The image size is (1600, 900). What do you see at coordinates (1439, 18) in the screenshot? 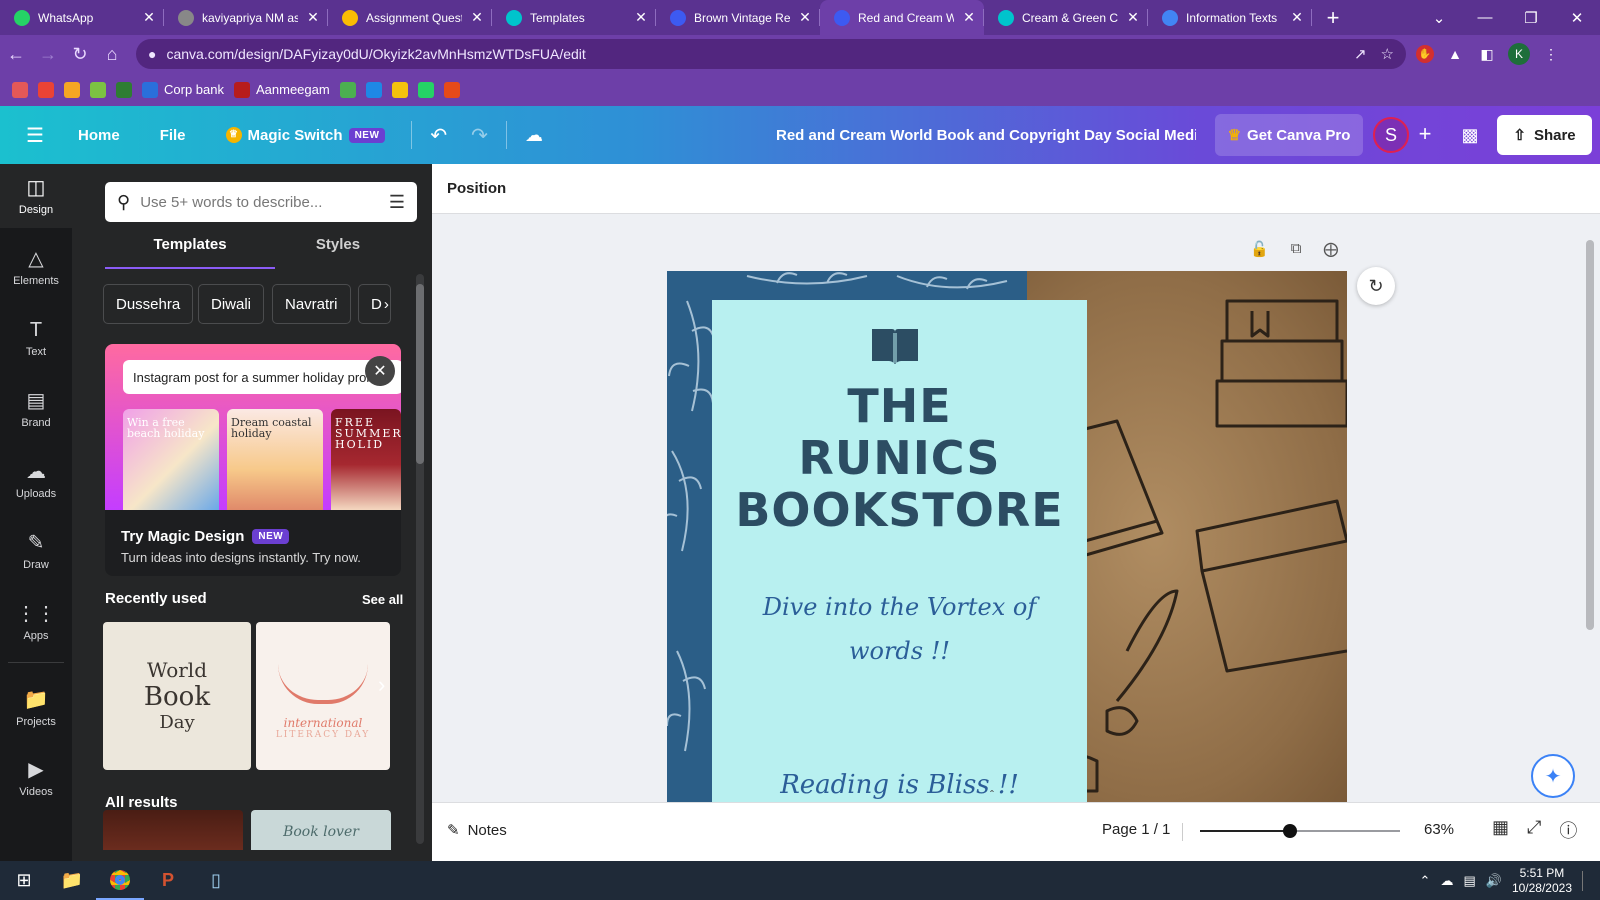
I see `tab-search-chevron-icon: ⌄` at bounding box center [1439, 18].